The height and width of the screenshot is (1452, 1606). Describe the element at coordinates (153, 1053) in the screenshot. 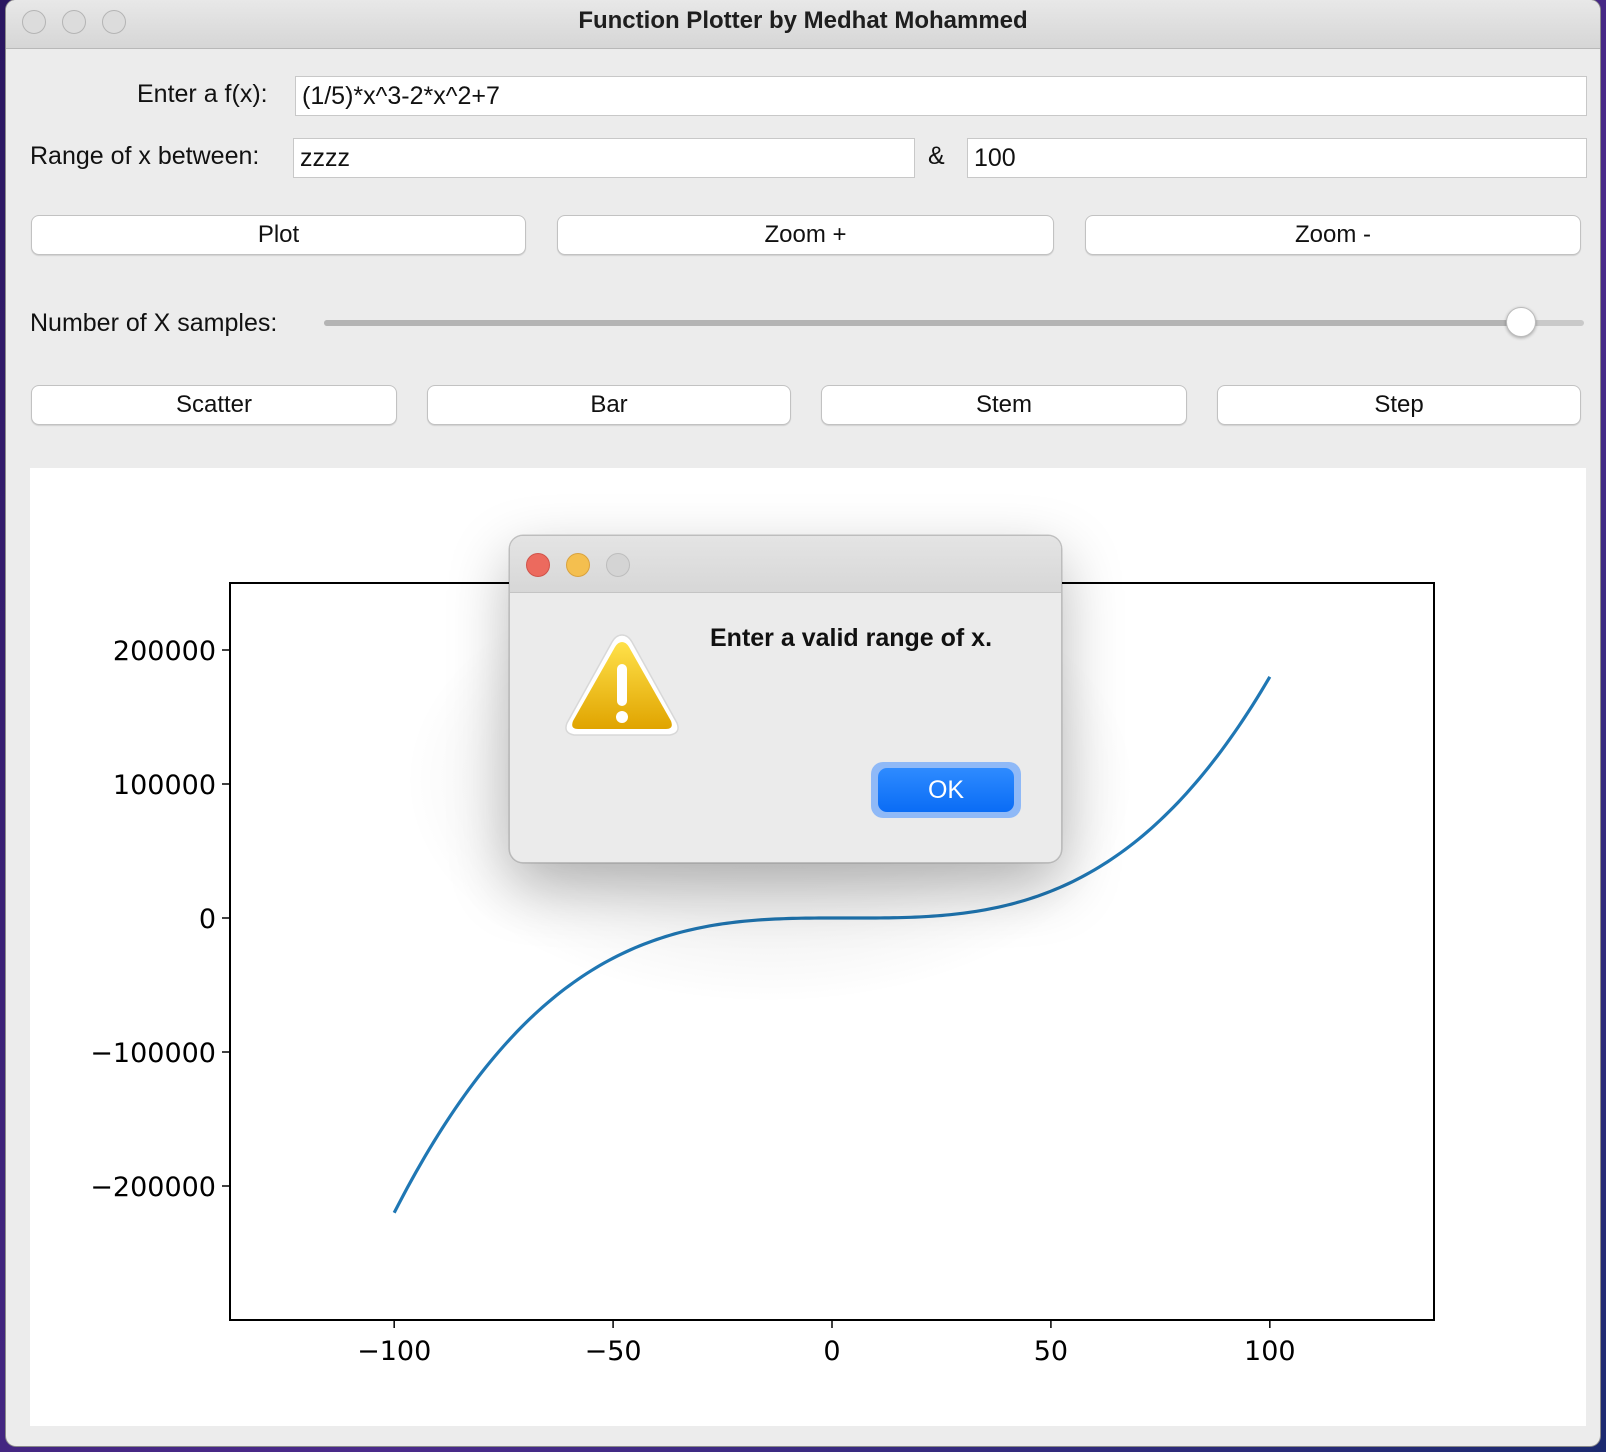

I see `y-tick-label: −100000` at that location.